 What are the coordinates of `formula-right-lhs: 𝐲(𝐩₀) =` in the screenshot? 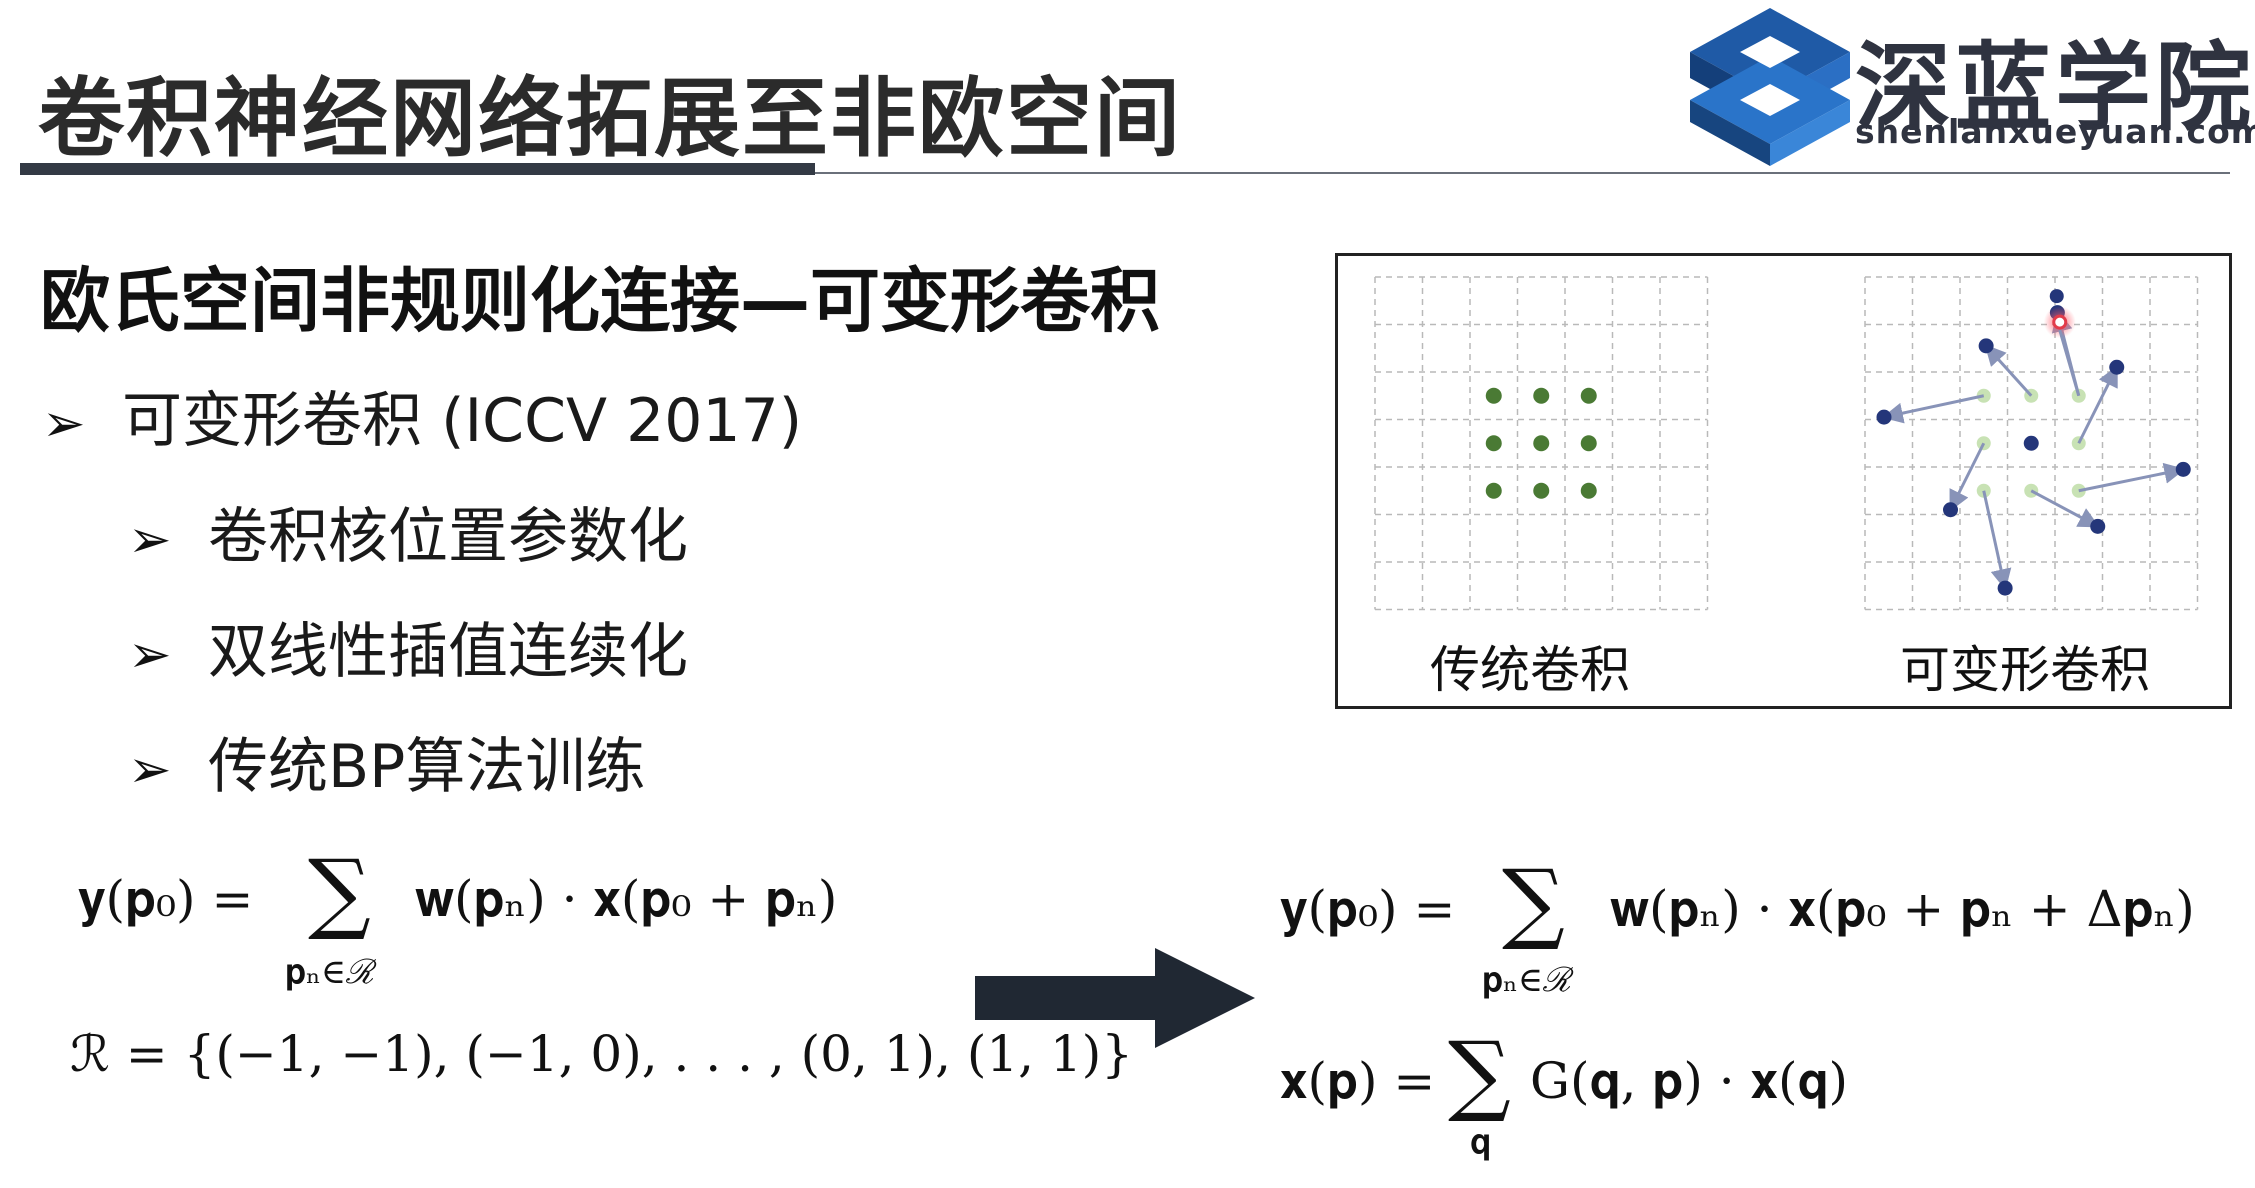 It's located at (1368, 909).